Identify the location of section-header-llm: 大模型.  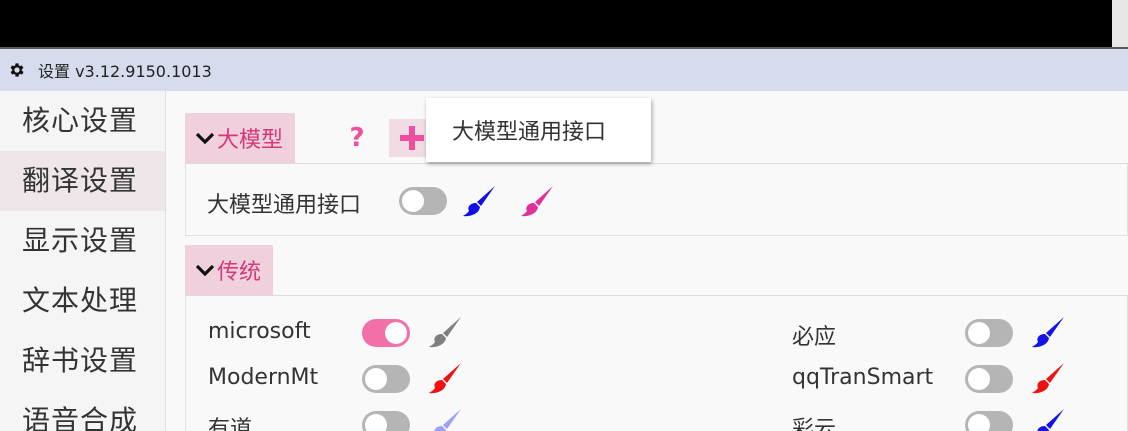
(240, 138).